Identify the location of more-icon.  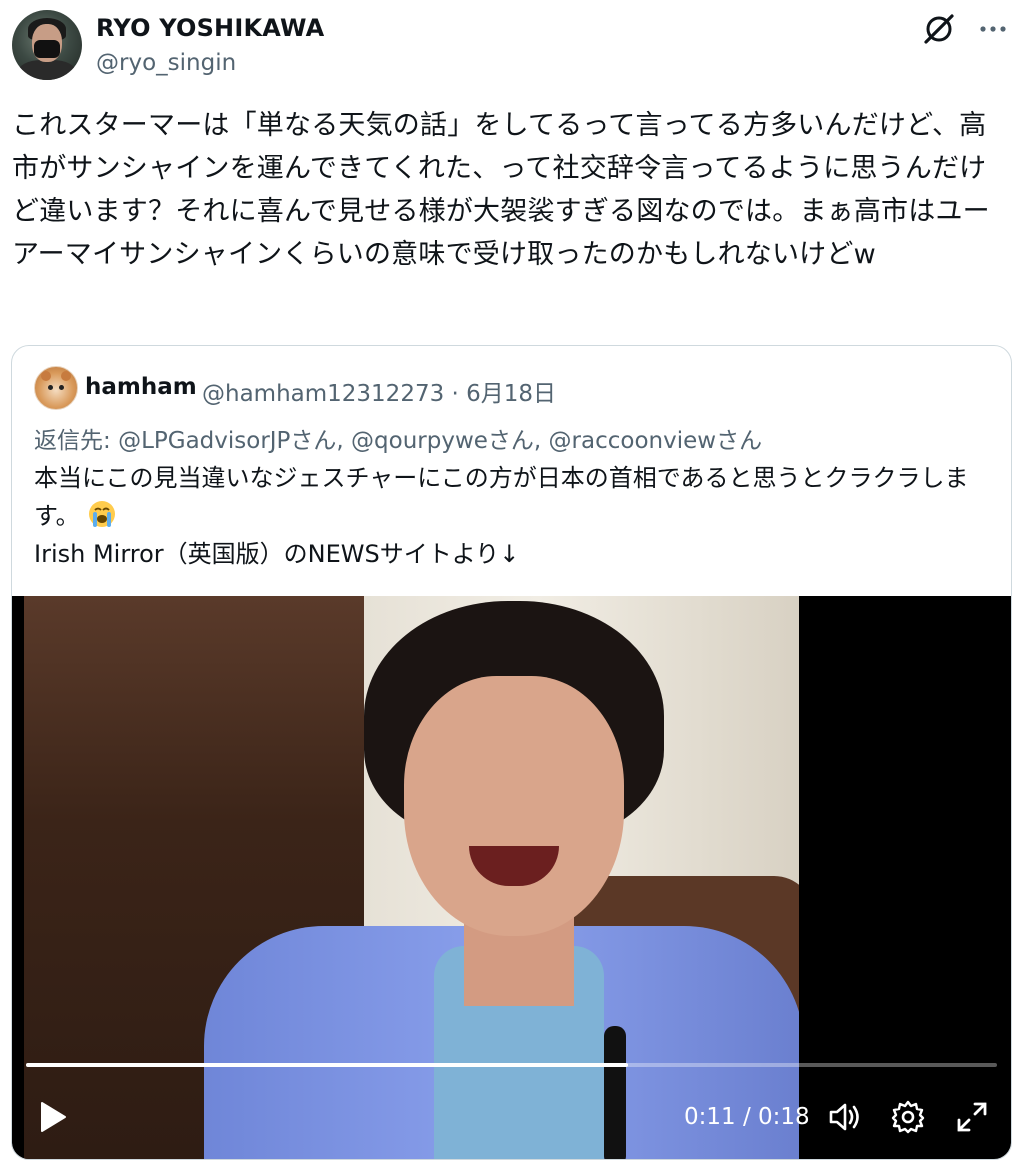
(993, 29).